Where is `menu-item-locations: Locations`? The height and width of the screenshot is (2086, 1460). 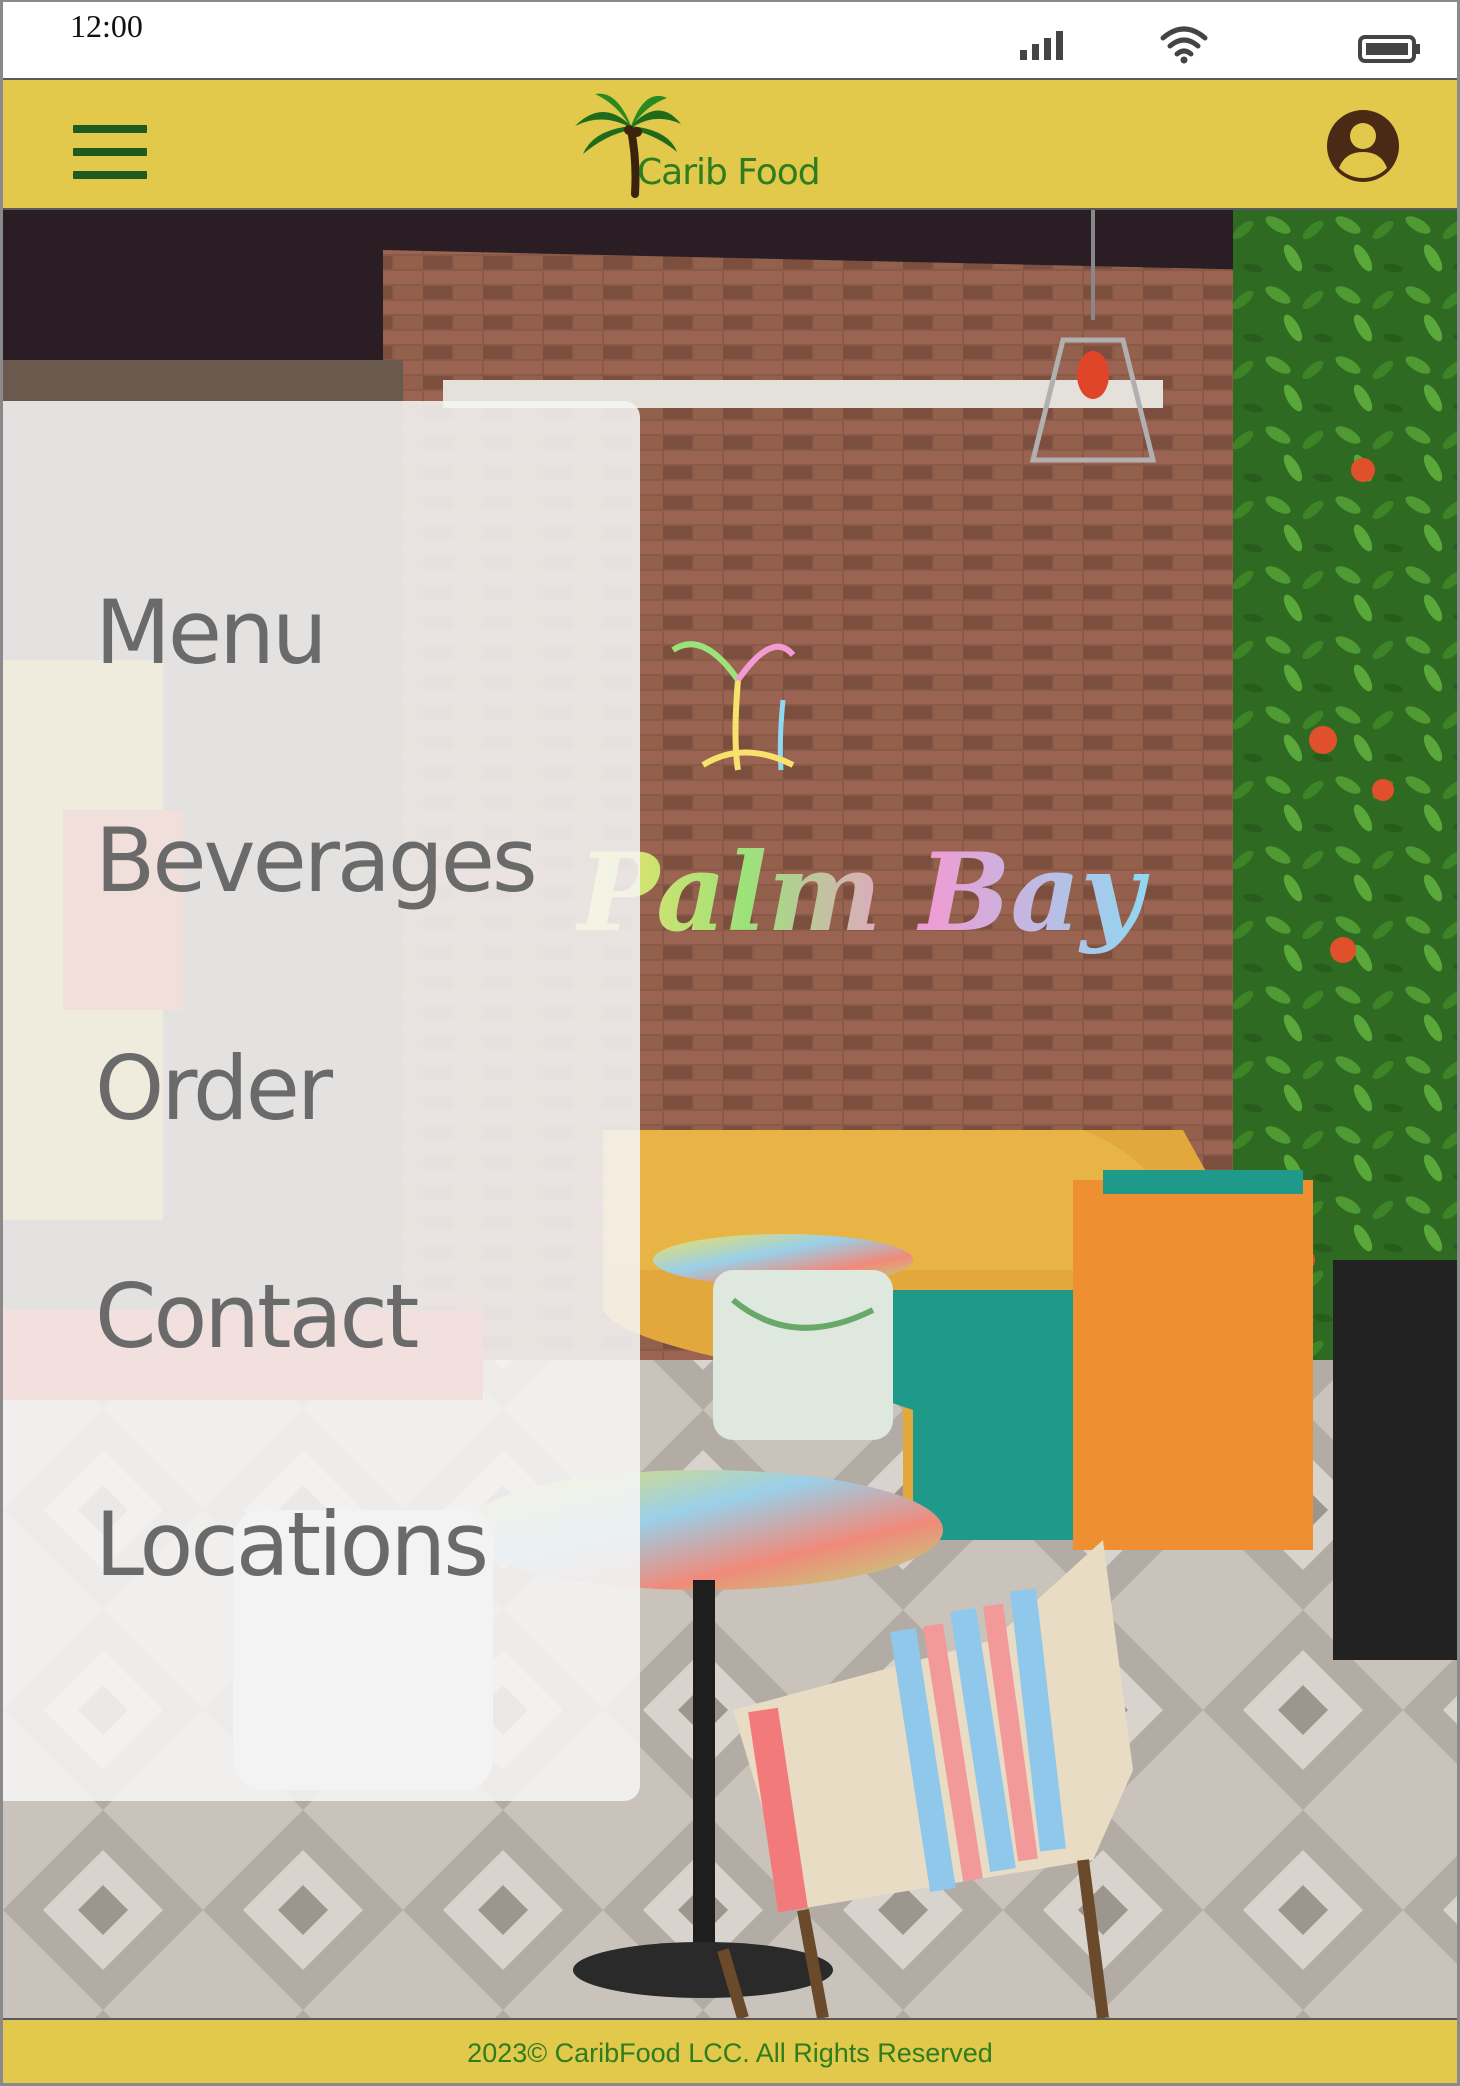
menu-item-locations: Locations is located at coordinates (292, 1544).